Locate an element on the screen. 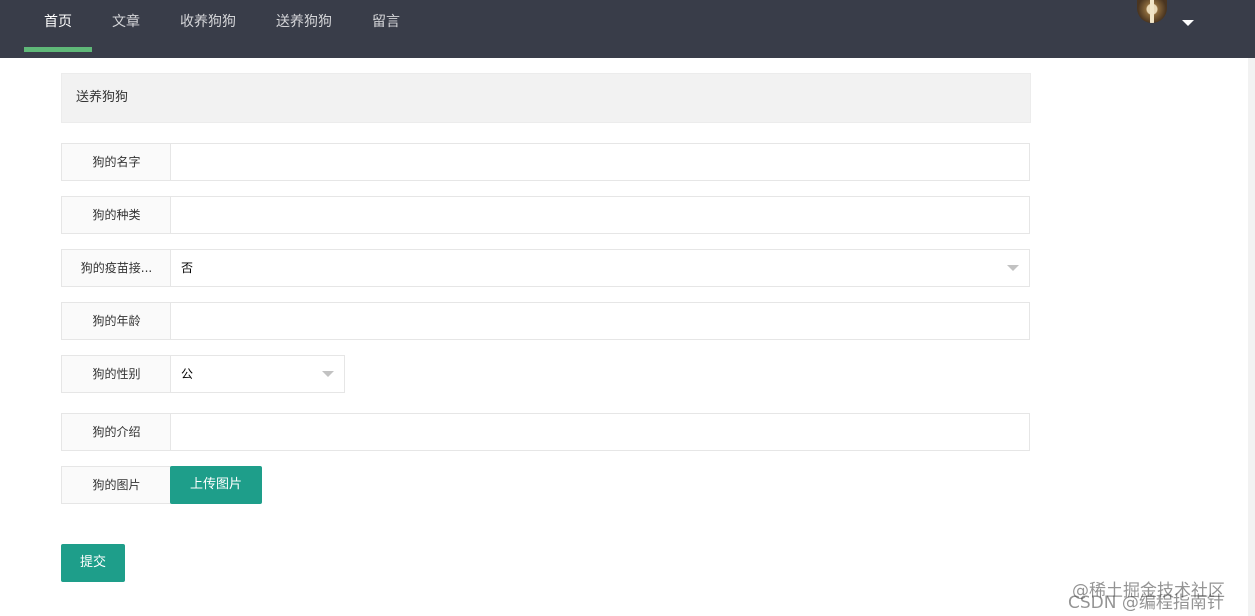  dog-age-label: 狗的年龄 is located at coordinates (116, 321).